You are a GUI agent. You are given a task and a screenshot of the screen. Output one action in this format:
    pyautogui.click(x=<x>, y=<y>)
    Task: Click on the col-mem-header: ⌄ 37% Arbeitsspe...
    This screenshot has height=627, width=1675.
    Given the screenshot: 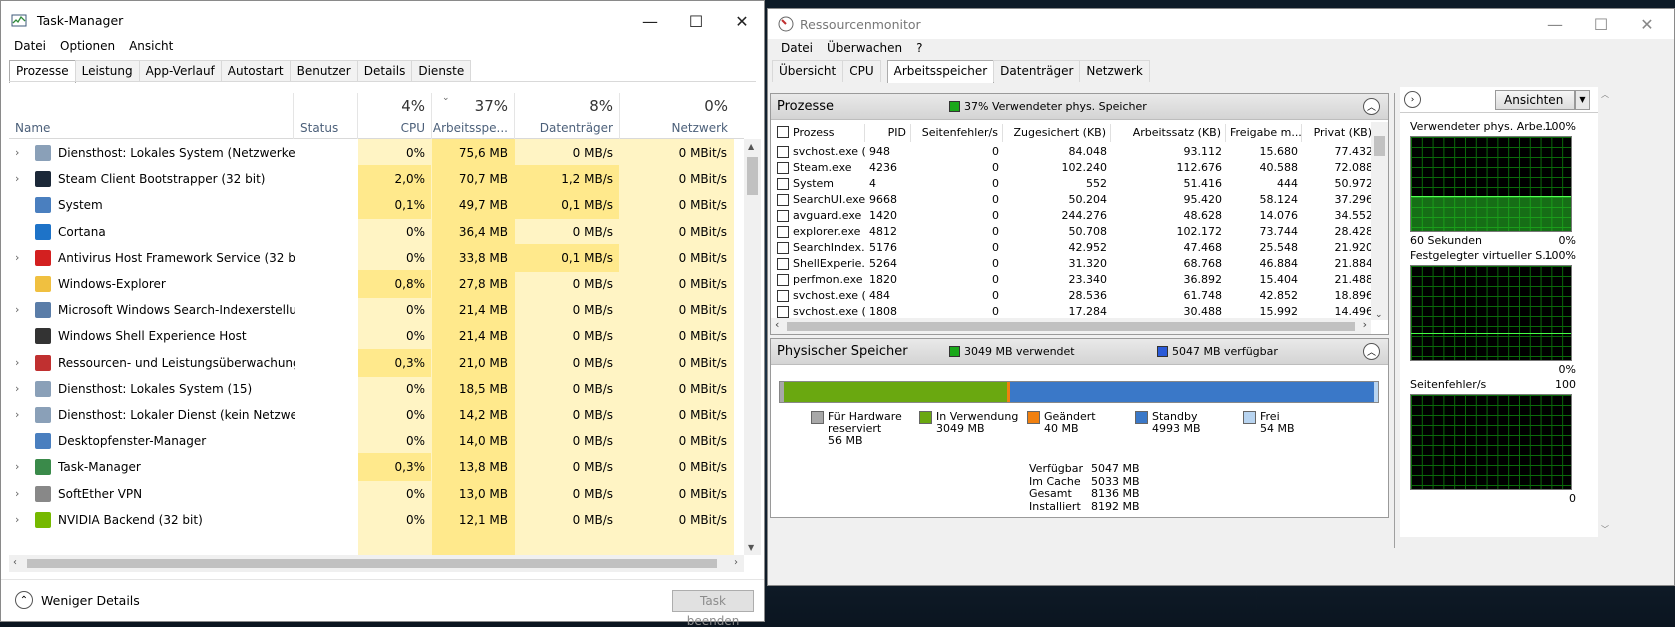 What is the action you would take?
    pyautogui.click(x=473, y=116)
    